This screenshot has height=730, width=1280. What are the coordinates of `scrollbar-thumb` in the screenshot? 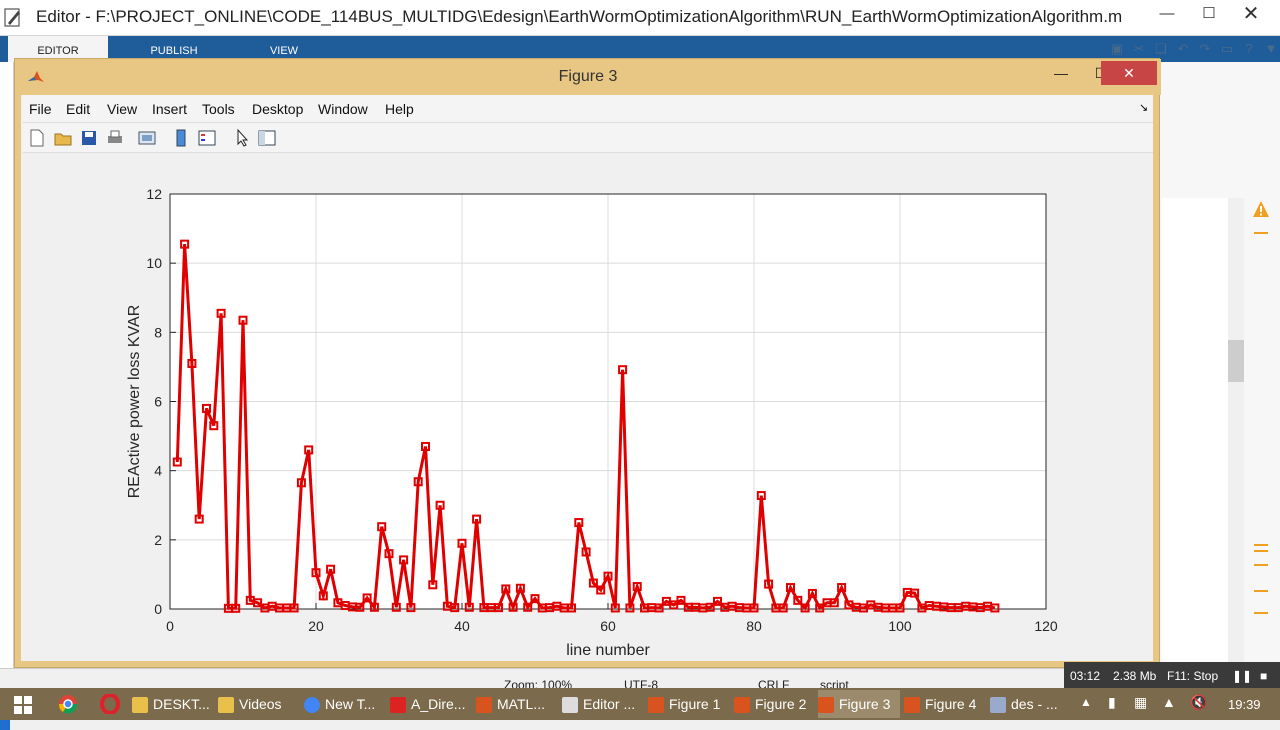 It's located at (1236, 361).